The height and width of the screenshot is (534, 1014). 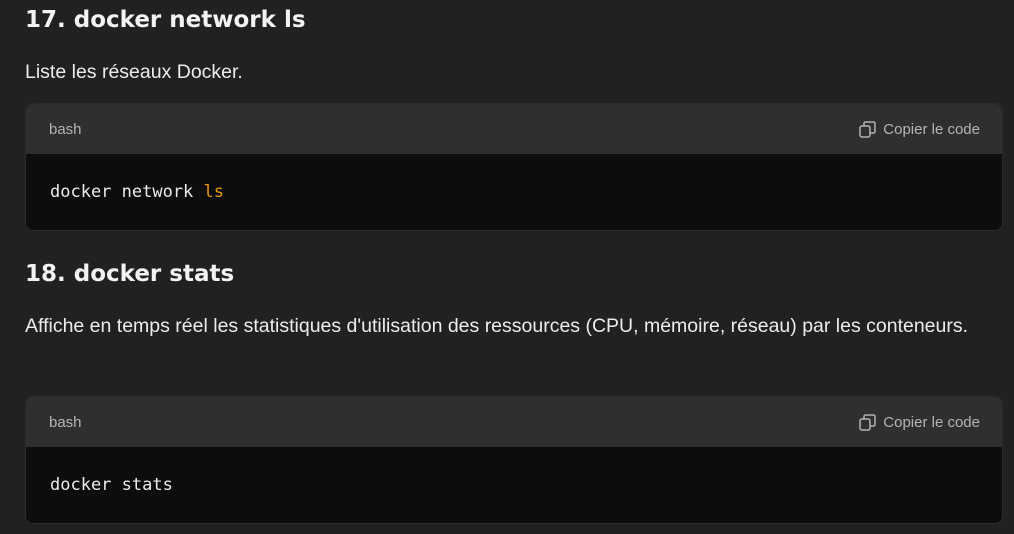 I want to click on section-heading-17: 17. docker network ls, so click(x=165, y=20).